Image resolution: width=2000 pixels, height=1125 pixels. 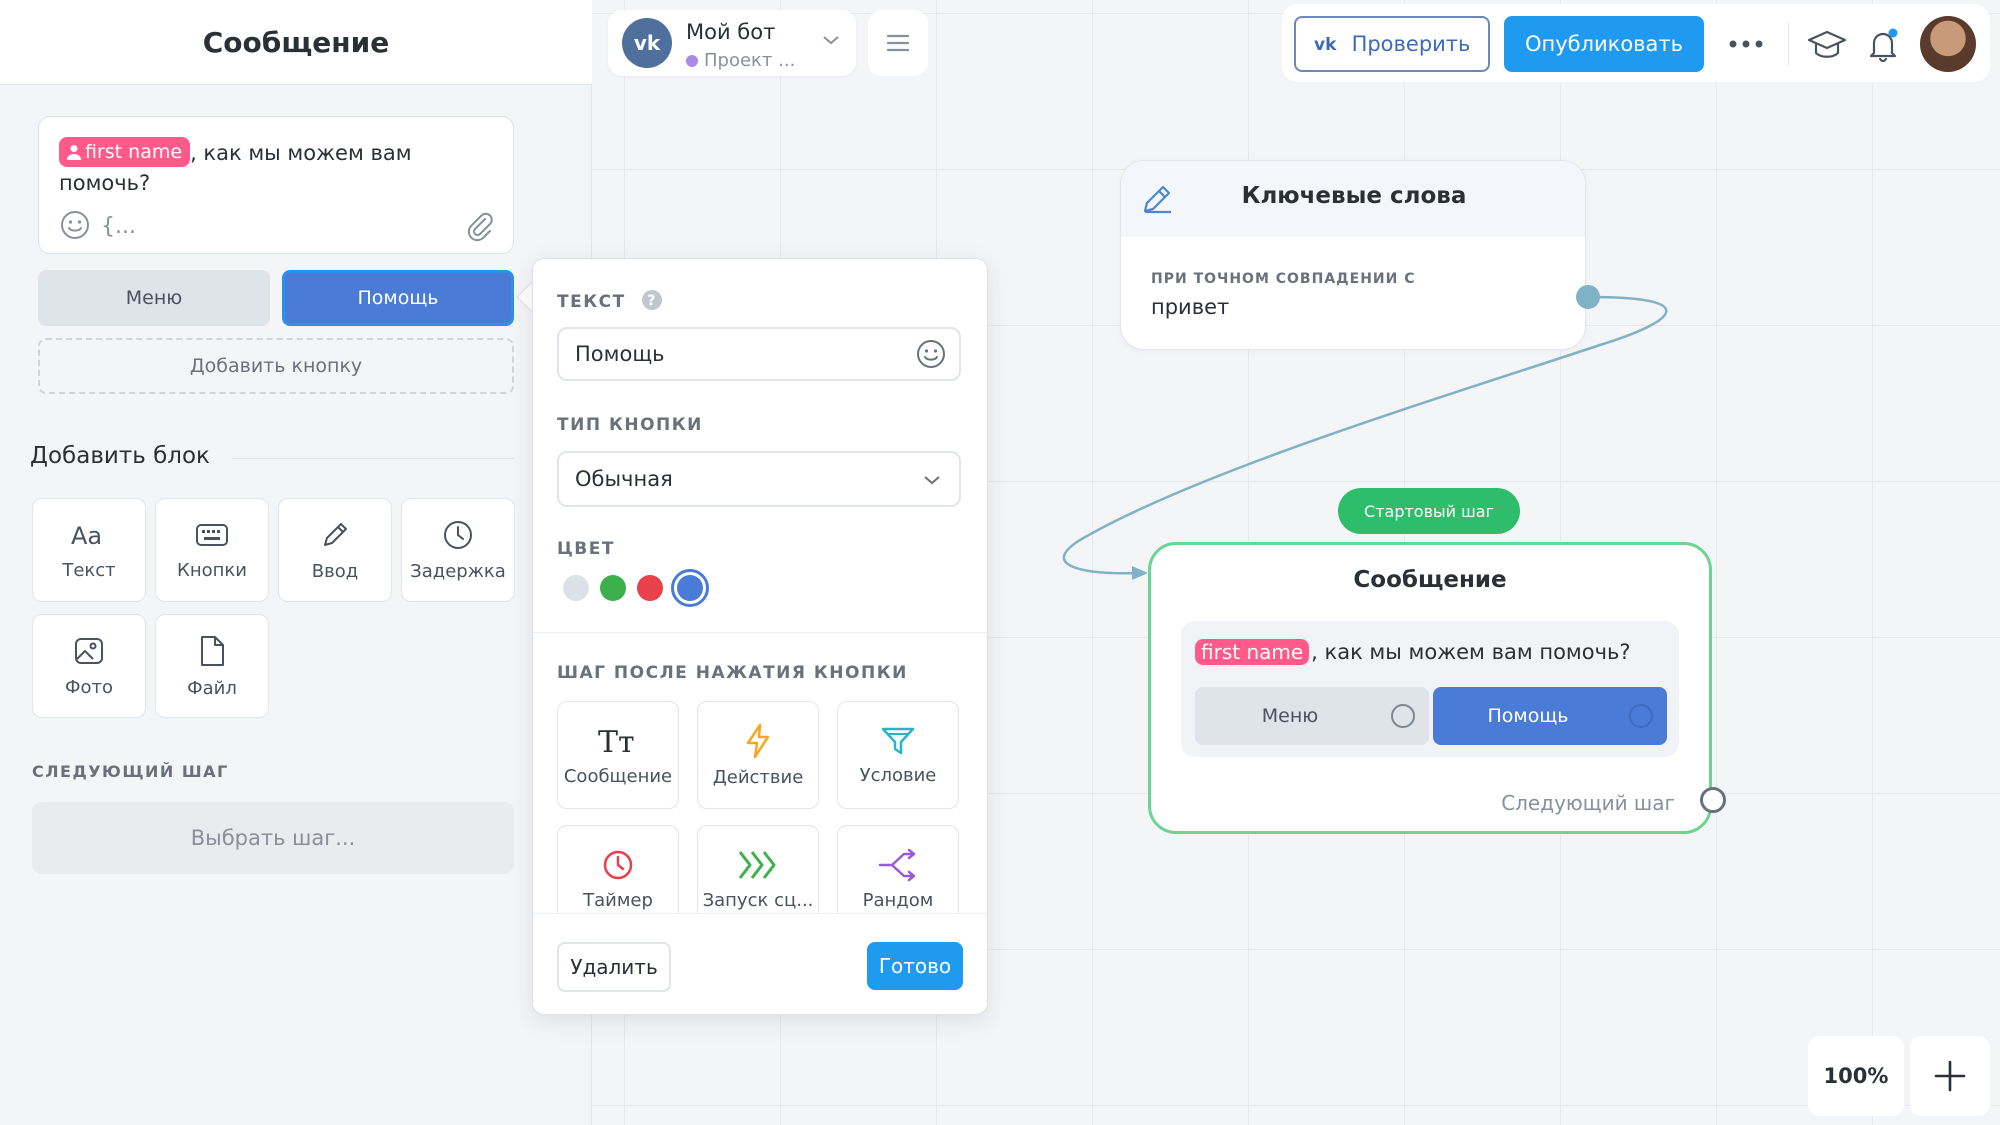 What do you see at coordinates (1471, 652) in the screenshot?
I see `message-text: , как мы можем вам помочь?` at bounding box center [1471, 652].